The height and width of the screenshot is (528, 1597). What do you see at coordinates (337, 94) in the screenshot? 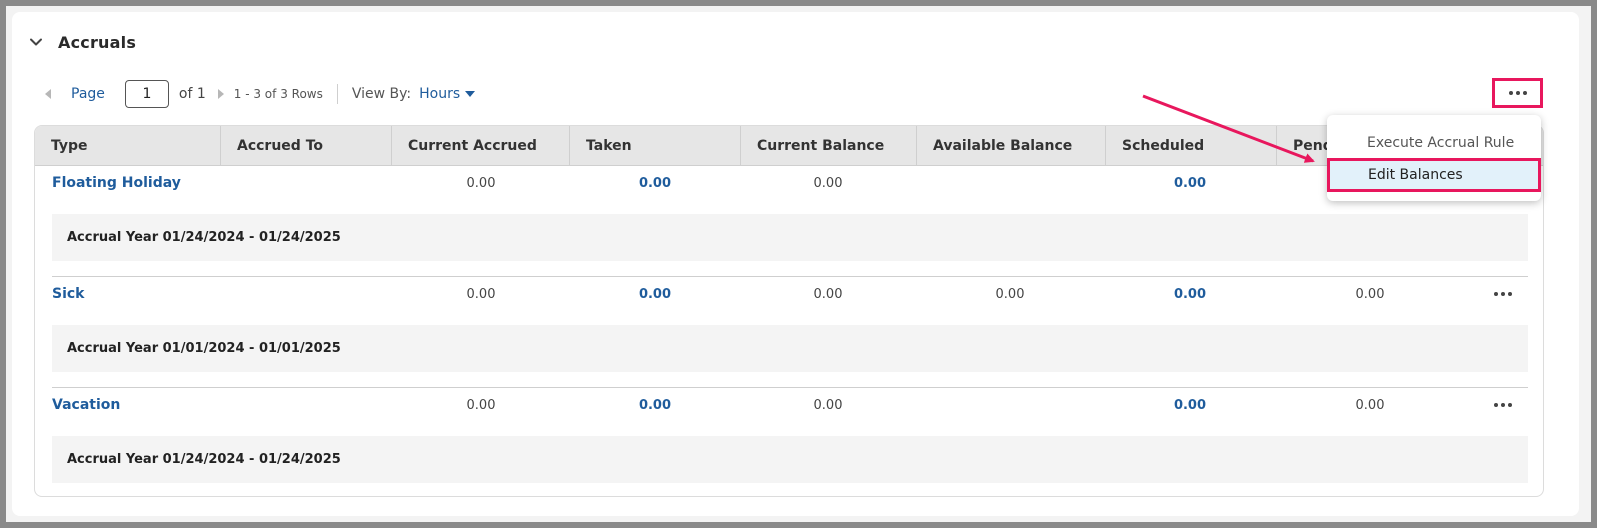
I see `divider` at bounding box center [337, 94].